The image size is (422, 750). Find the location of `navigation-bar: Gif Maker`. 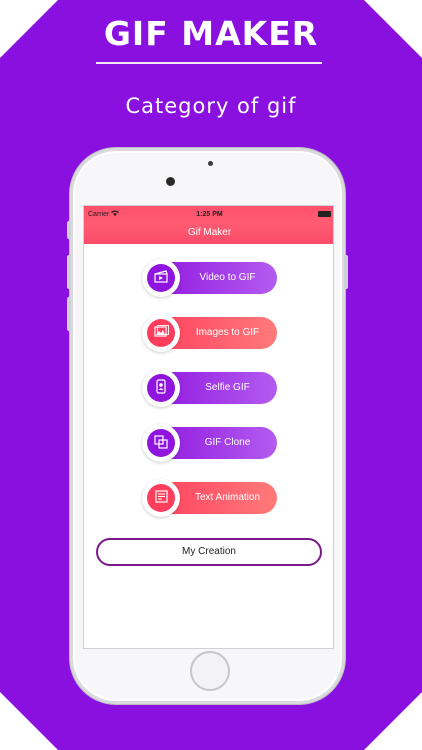

navigation-bar: Gif Maker is located at coordinates (208, 233).